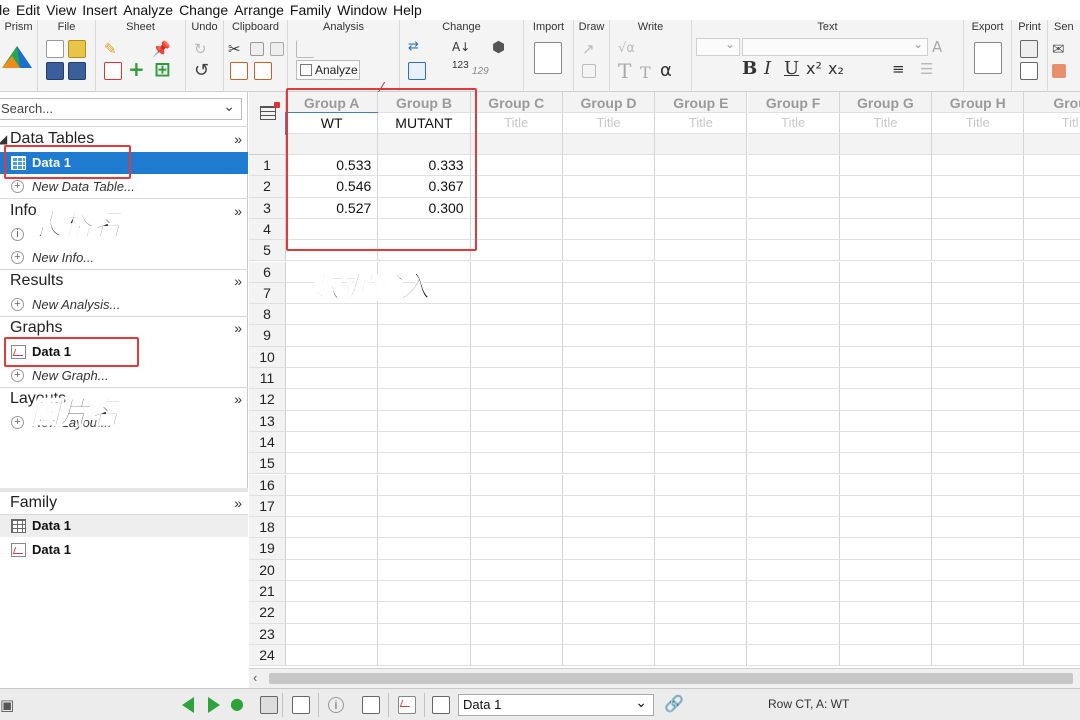  What do you see at coordinates (516, 123) in the screenshot?
I see `column-title-cell: Title` at bounding box center [516, 123].